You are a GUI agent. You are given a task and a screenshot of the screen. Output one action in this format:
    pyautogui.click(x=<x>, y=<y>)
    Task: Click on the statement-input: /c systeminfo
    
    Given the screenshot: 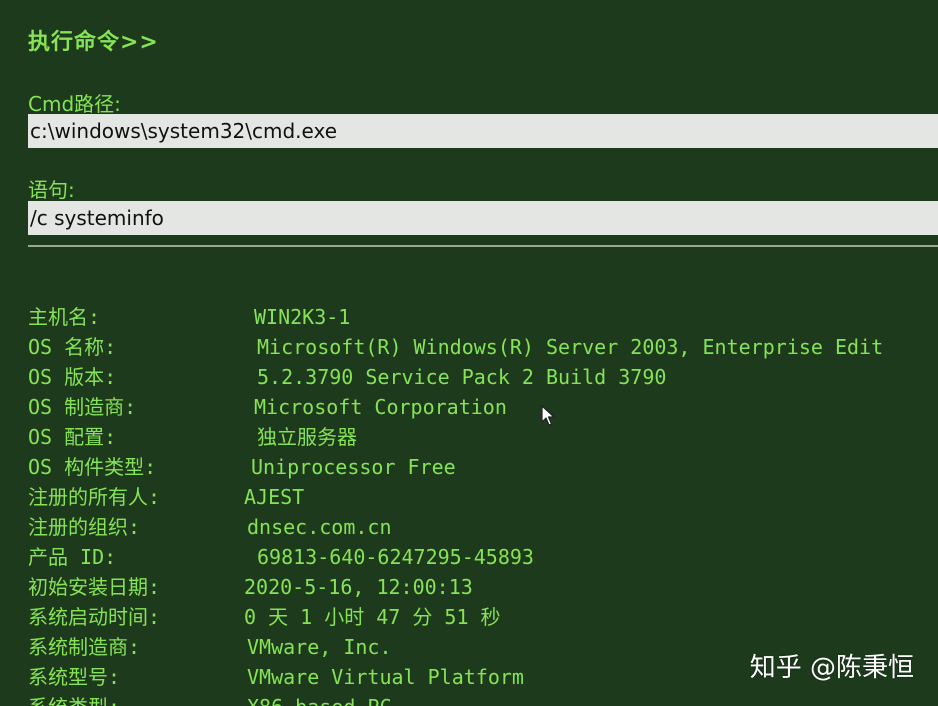 What is the action you would take?
    pyautogui.click(x=483, y=218)
    